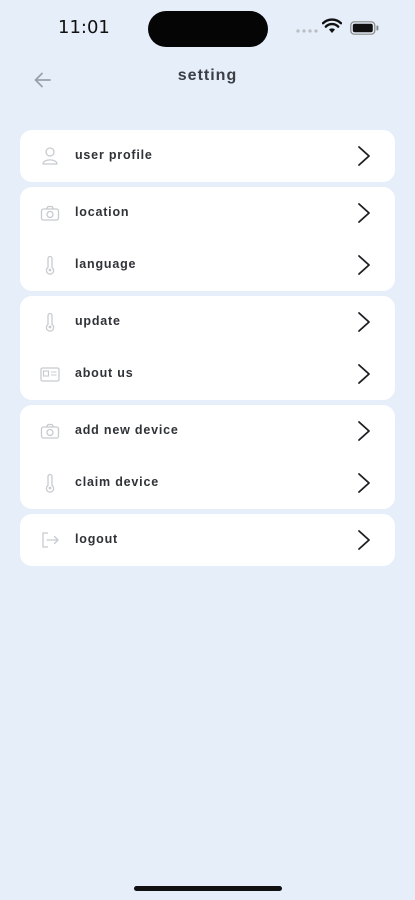  What do you see at coordinates (104, 373) in the screenshot?
I see `settings-item-label: about us` at bounding box center [104, 373].